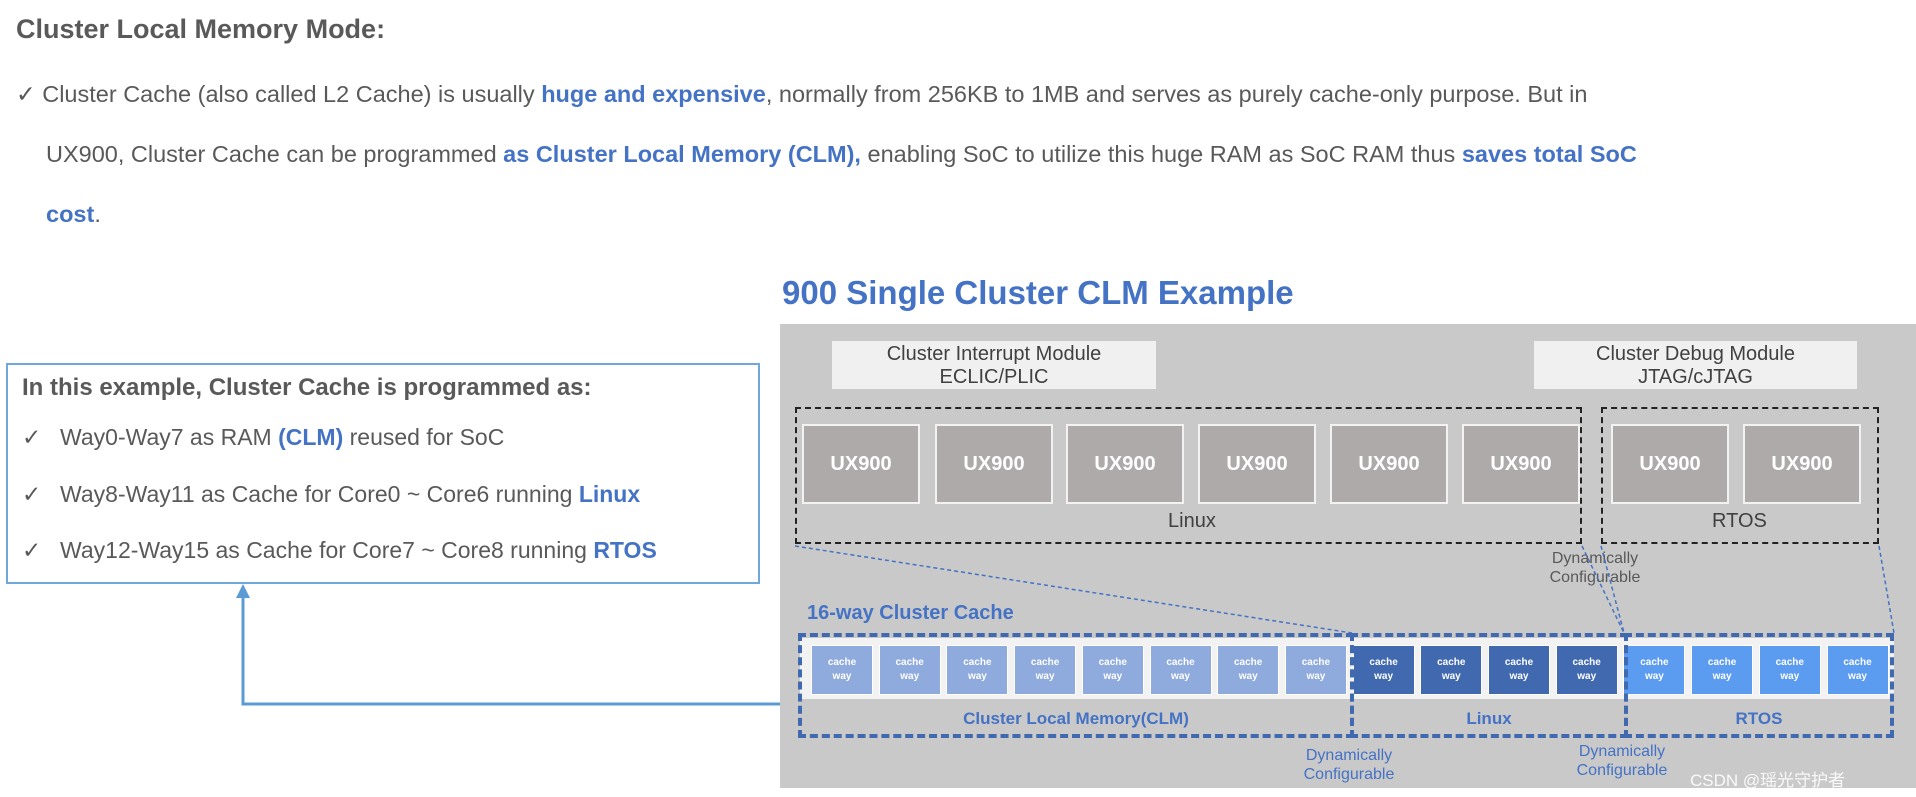 Image resolution: width=1916 pixels, height=797 pixels. I want to click on mapping-lines, so click(1344, 589).